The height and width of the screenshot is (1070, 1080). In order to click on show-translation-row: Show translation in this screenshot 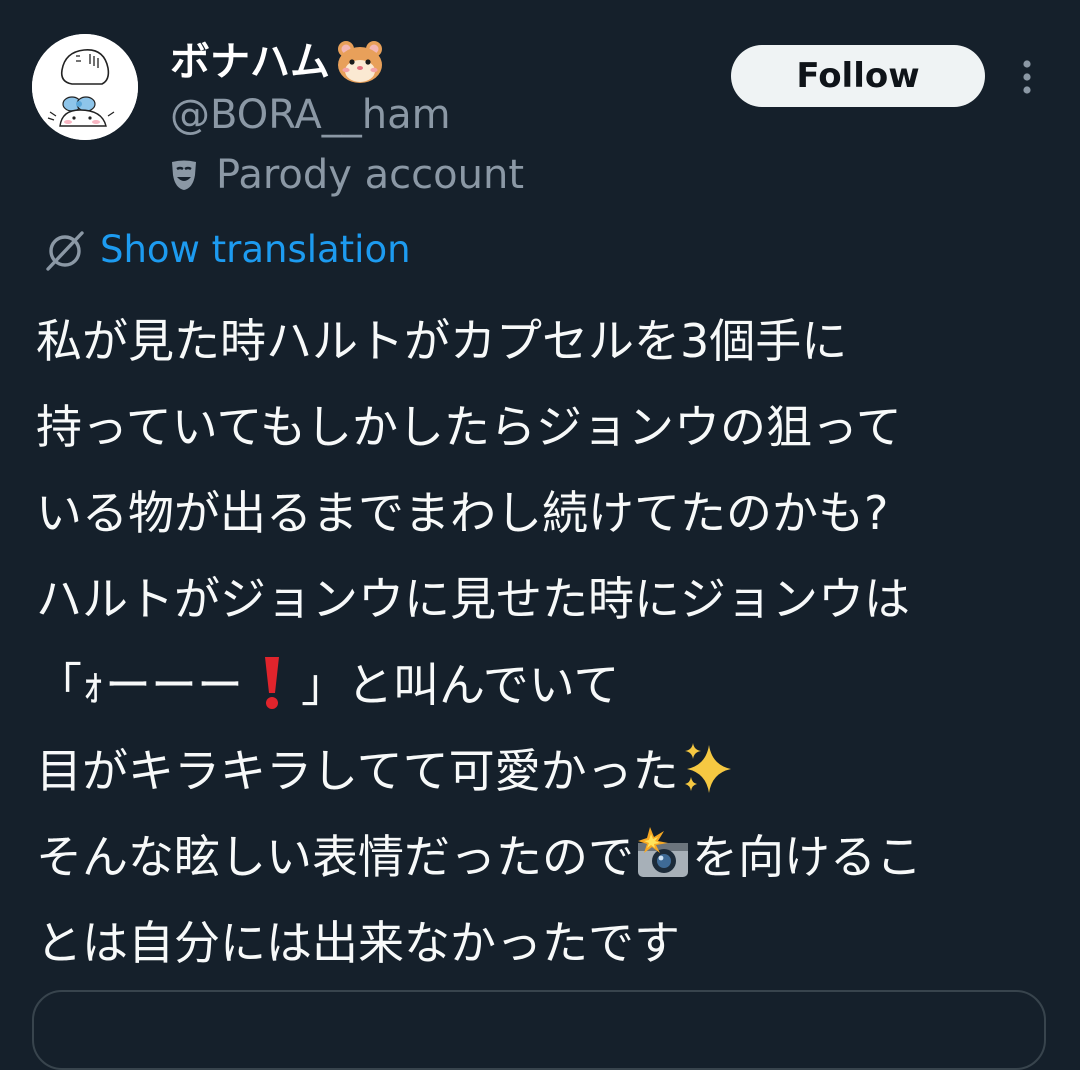, I will do `click(226, 250)`.